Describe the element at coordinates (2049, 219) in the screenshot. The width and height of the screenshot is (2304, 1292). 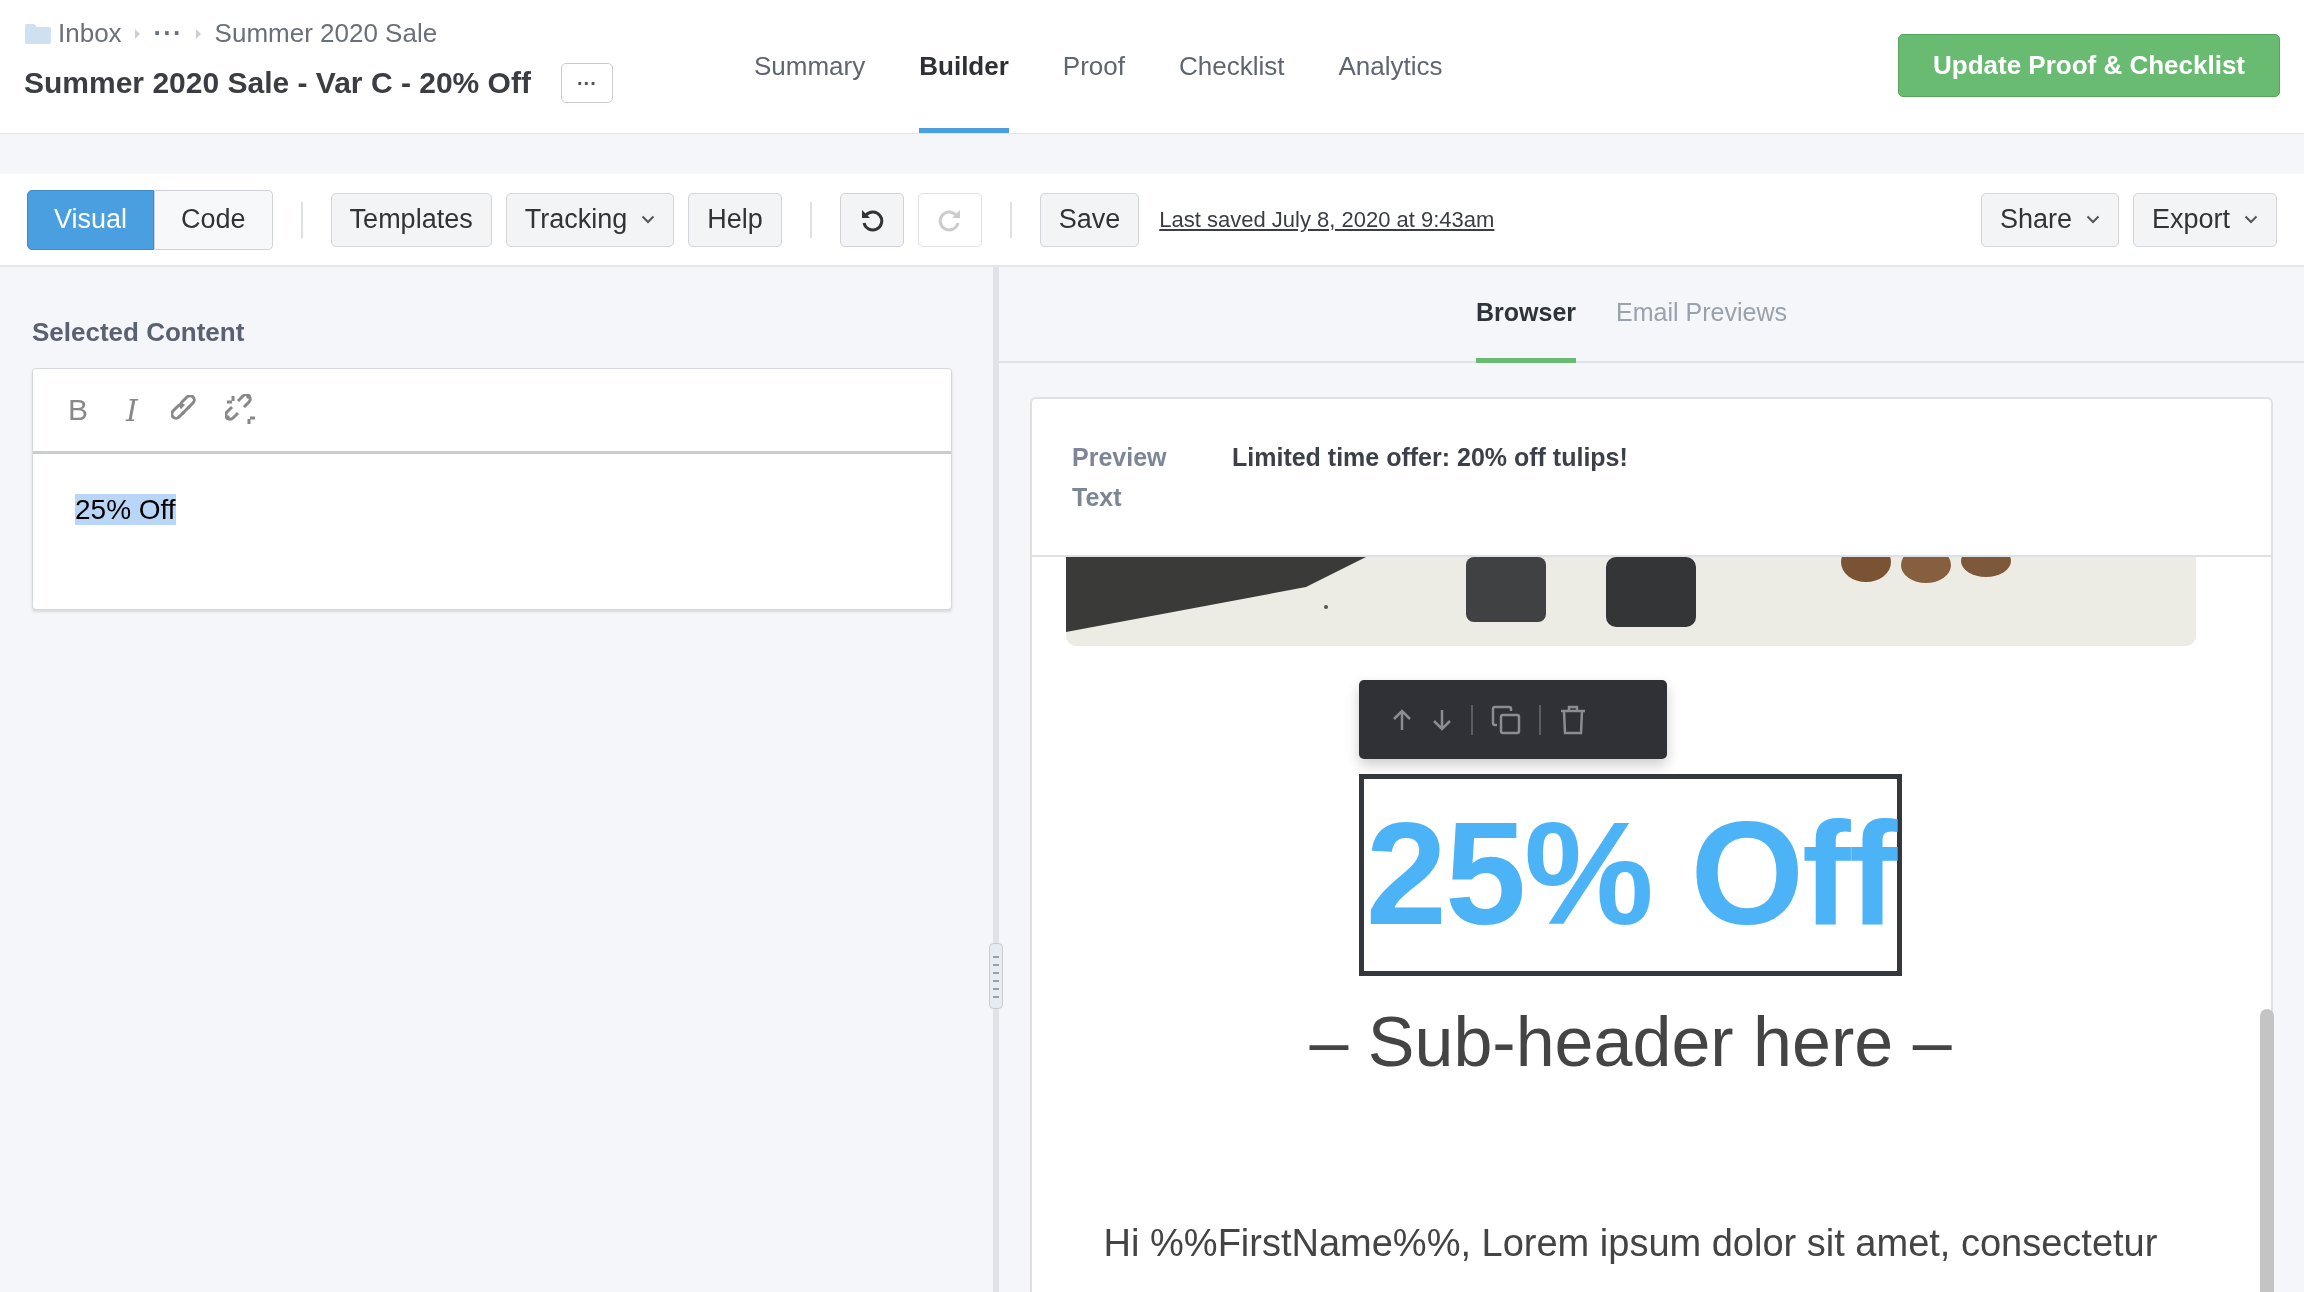
I see `toolbar-button: Share` at that location.